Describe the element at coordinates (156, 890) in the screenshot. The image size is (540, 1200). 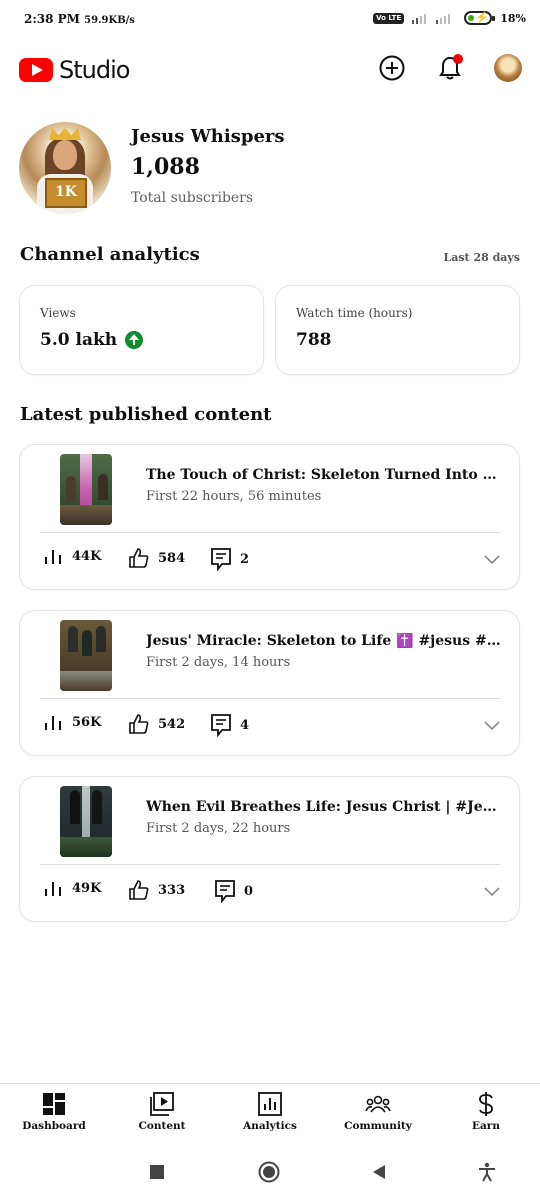
I see `likes-stat: 333` at that location.